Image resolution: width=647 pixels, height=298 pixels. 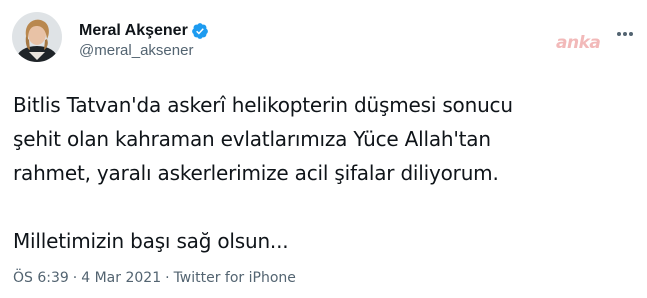 What do you see at coordinates (235, 278) in the screenshot?
I see `tweet-source-link: Twitter for iPhone` at bounding box center [235, 278].